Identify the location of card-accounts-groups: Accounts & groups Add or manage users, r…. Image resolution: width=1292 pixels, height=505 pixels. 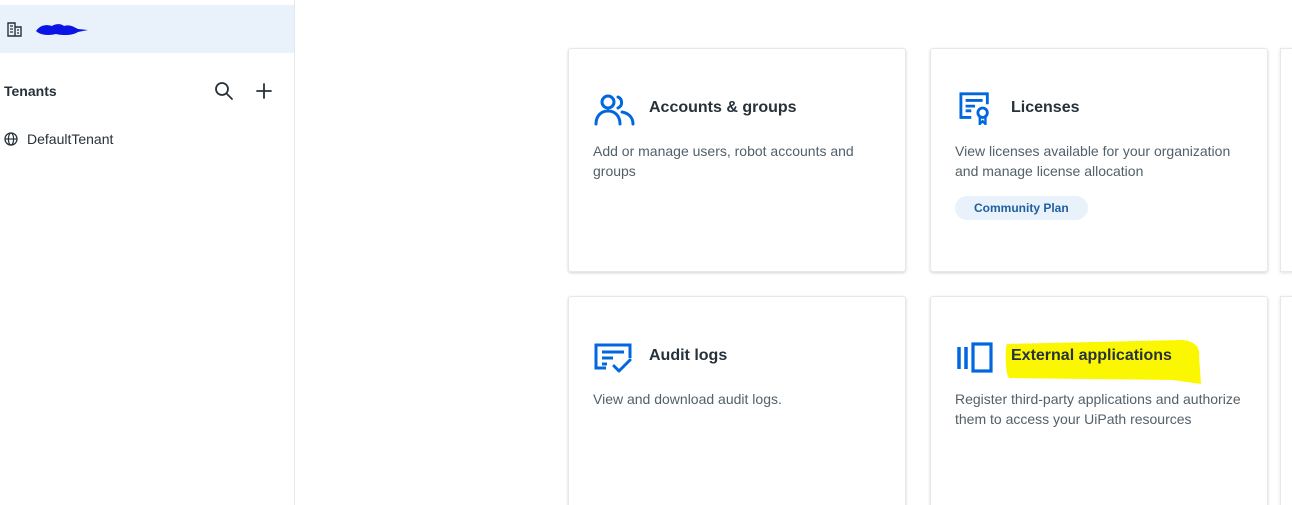
(737, 160).